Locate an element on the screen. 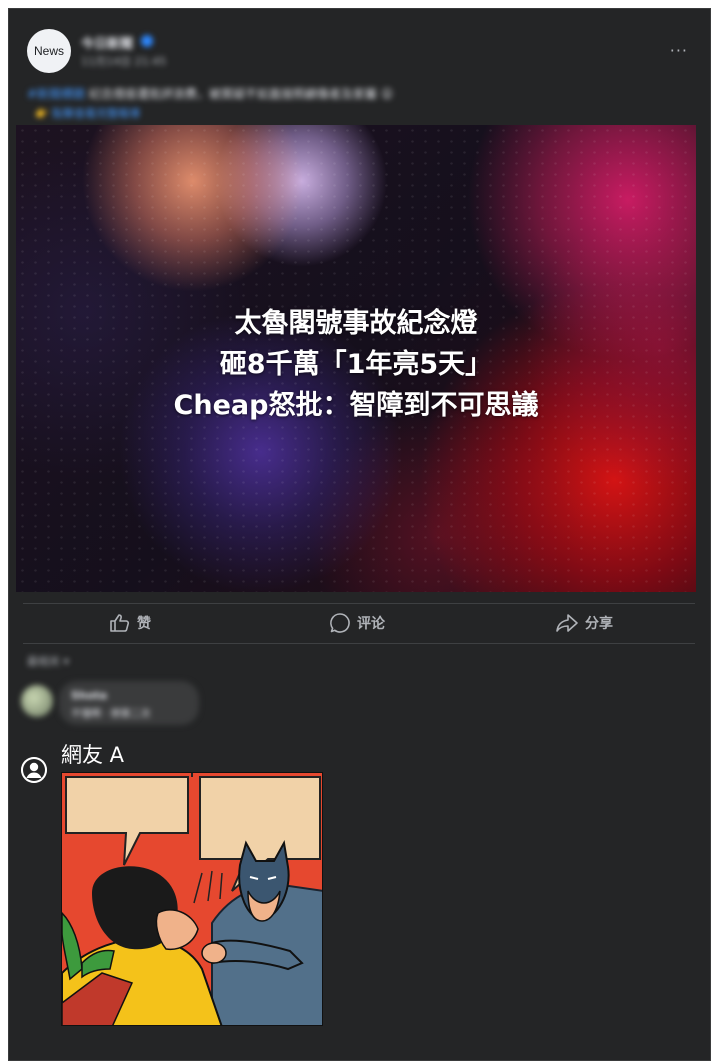 The height and width of the screenshot is (1061, 717). like-button: 赞 is located at coordinates (130, 623).